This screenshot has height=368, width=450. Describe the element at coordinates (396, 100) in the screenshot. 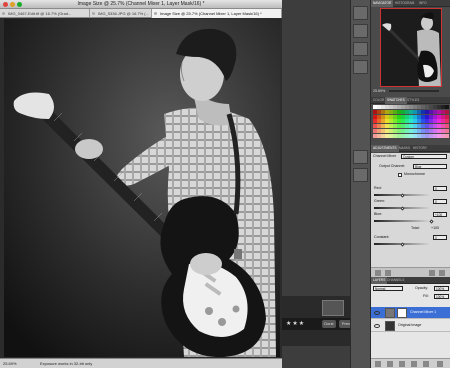

I see `tab-swatches: SWATCHES` at that location.